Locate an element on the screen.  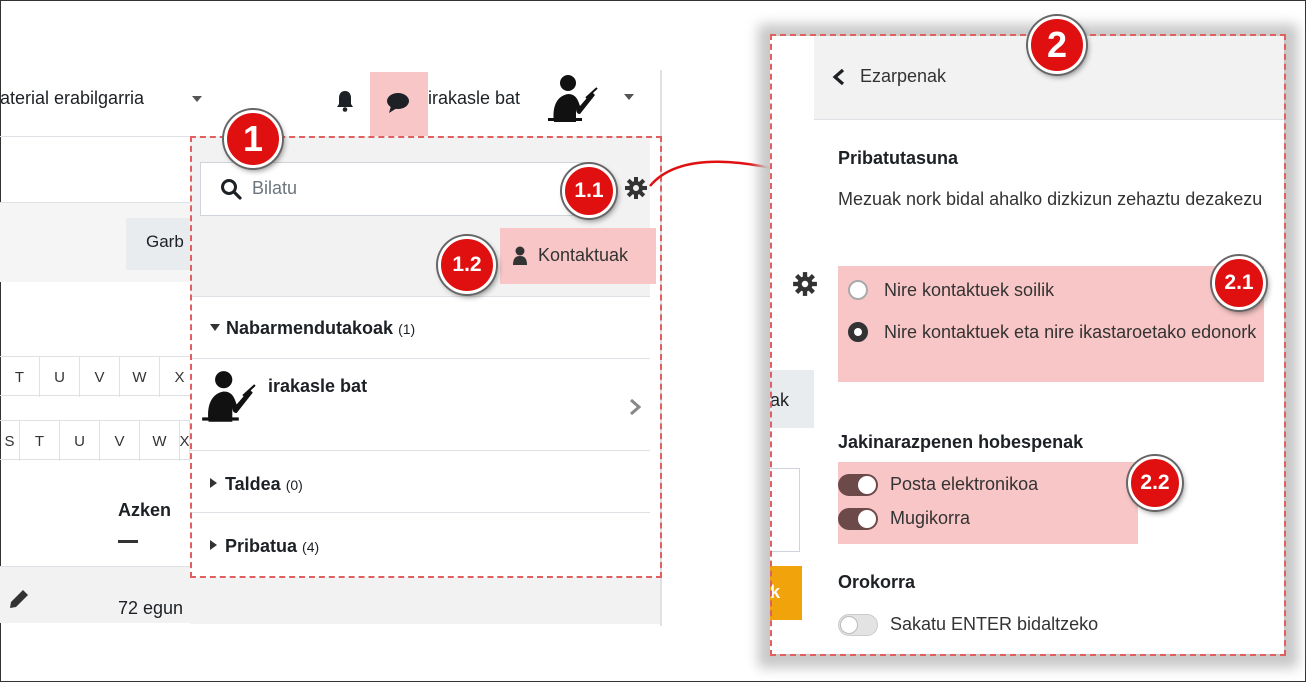
table-cell: 72 egun is located at coordinates (151, 608).